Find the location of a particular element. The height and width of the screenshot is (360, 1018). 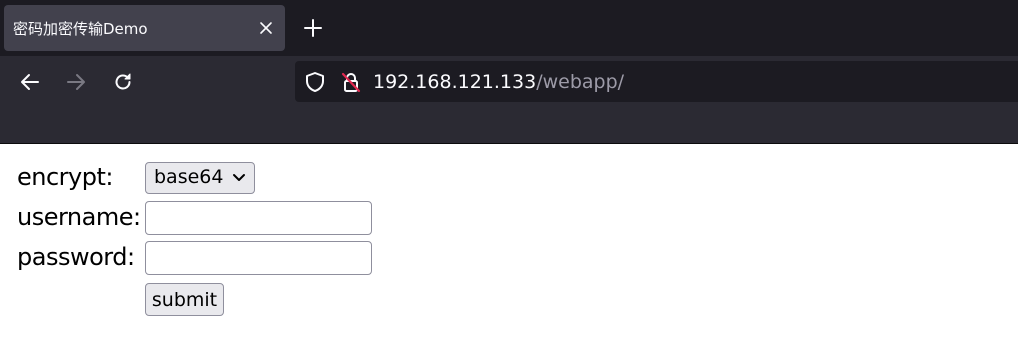

password-input is located at coordinates (258, 258).